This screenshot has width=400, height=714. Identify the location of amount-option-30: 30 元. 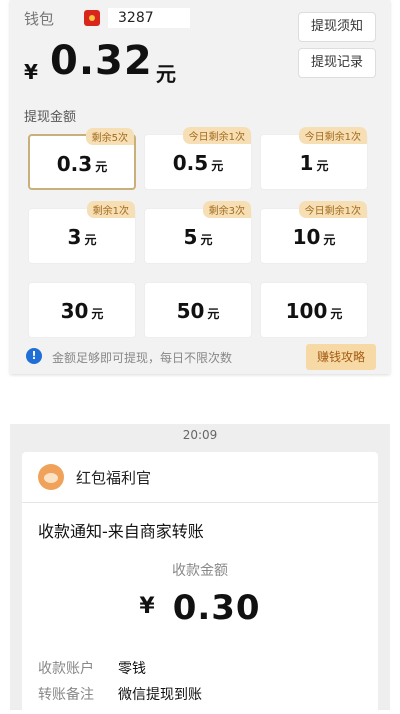
(82, 310).